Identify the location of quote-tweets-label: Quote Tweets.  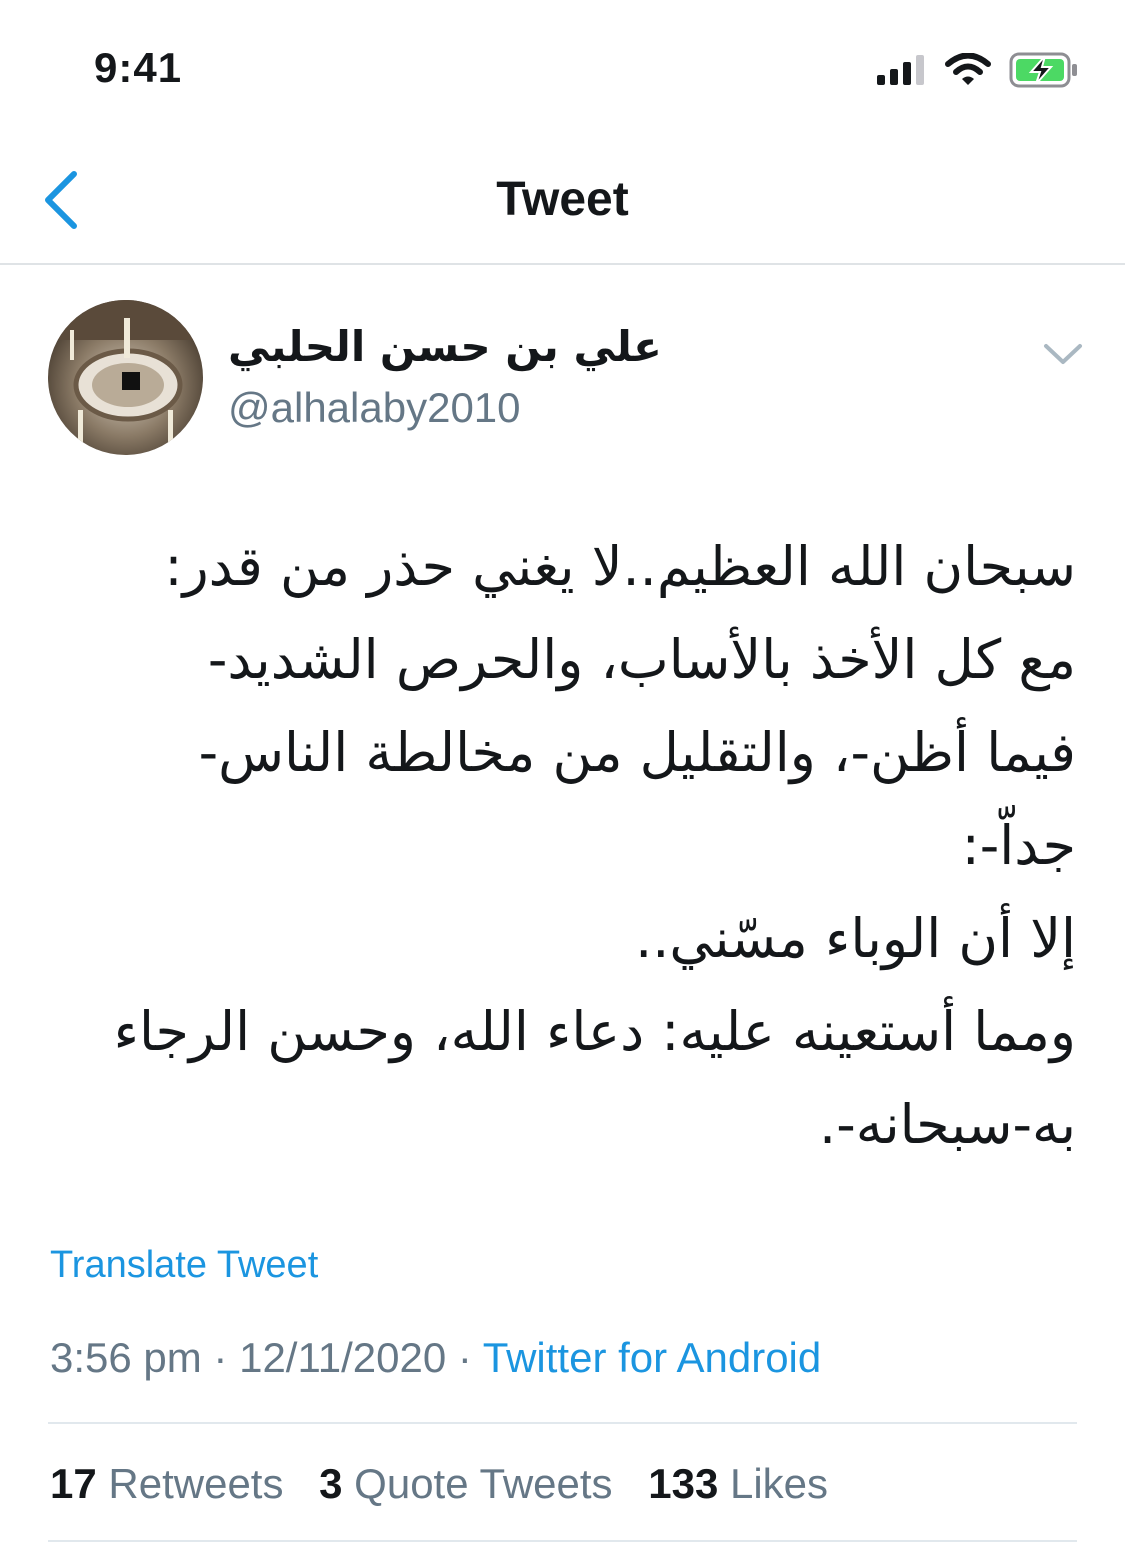
(483, 1483).